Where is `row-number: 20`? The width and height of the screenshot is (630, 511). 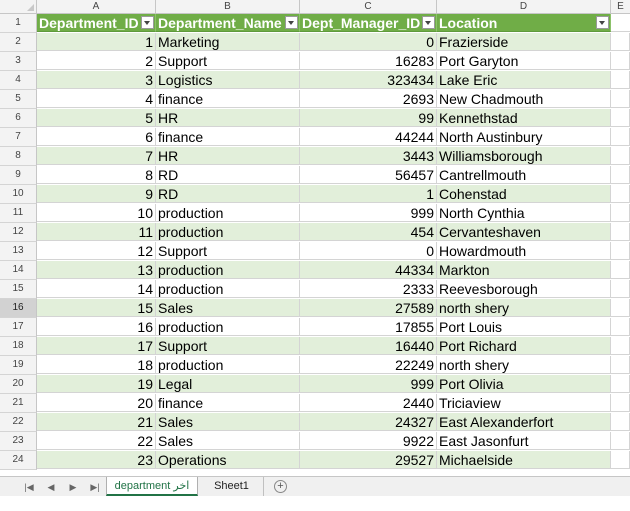
row-number: 20 is located at coordinates (18, 384).